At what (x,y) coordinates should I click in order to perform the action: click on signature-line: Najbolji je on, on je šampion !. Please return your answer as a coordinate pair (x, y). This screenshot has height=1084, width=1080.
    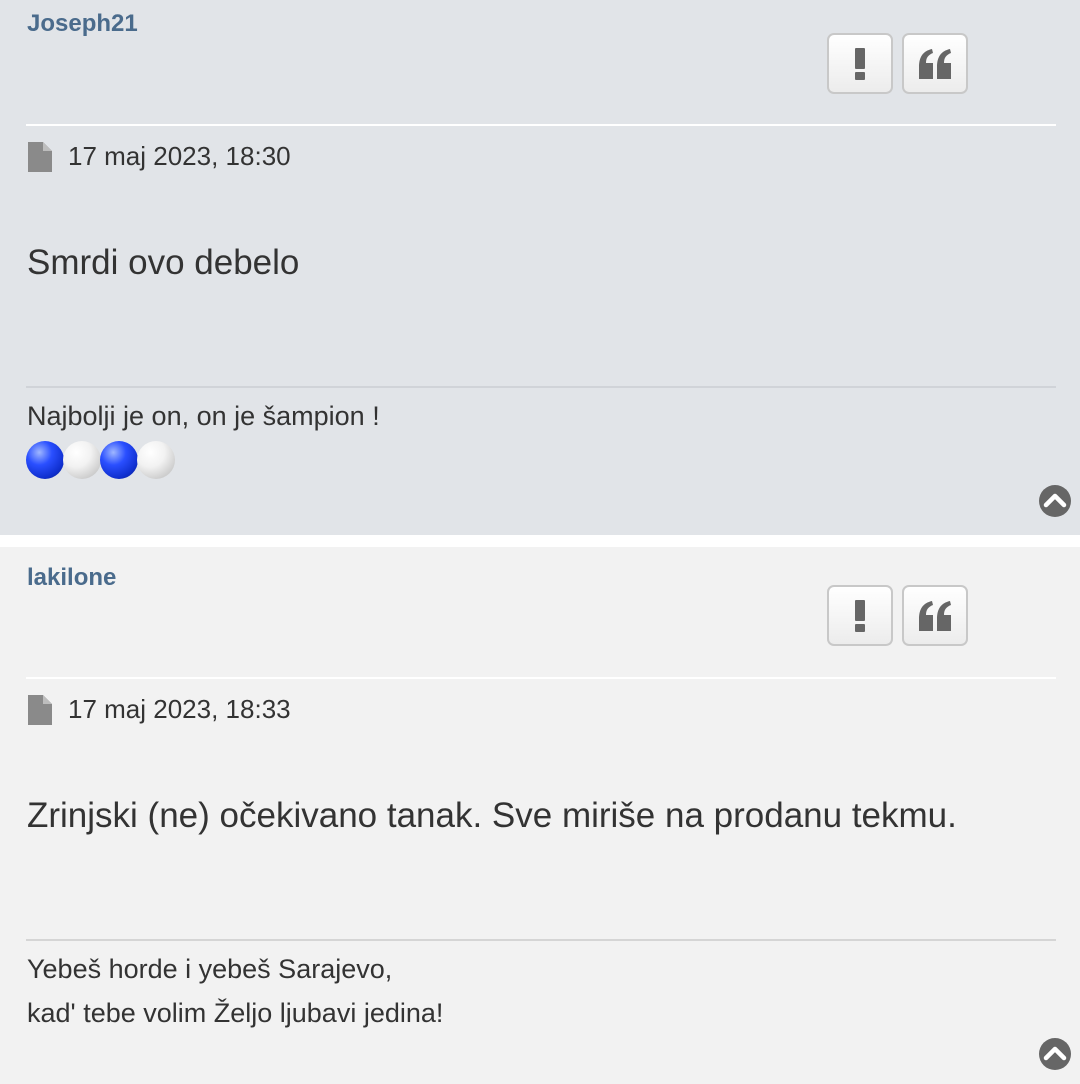
    Looking at the image, I should click on (203, 416).